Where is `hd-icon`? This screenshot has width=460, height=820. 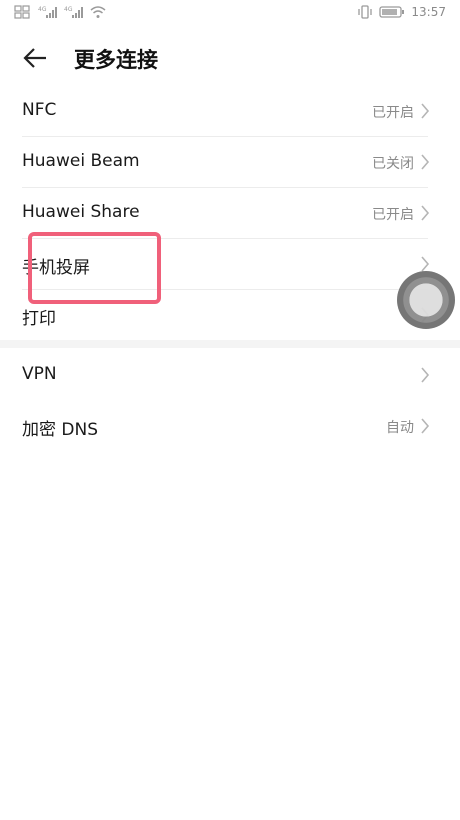
hd-icon is located at coordinates (22, 12).